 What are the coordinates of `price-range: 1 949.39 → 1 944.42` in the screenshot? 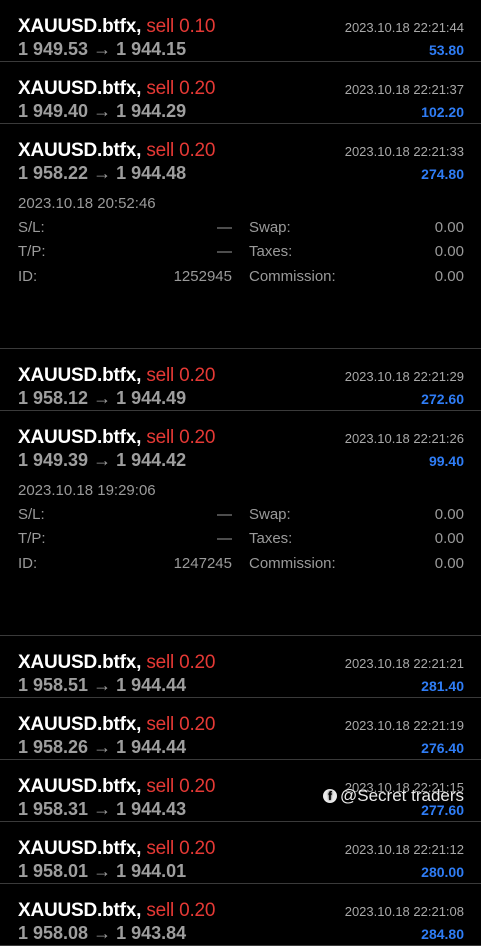 It's located at (102, 460).